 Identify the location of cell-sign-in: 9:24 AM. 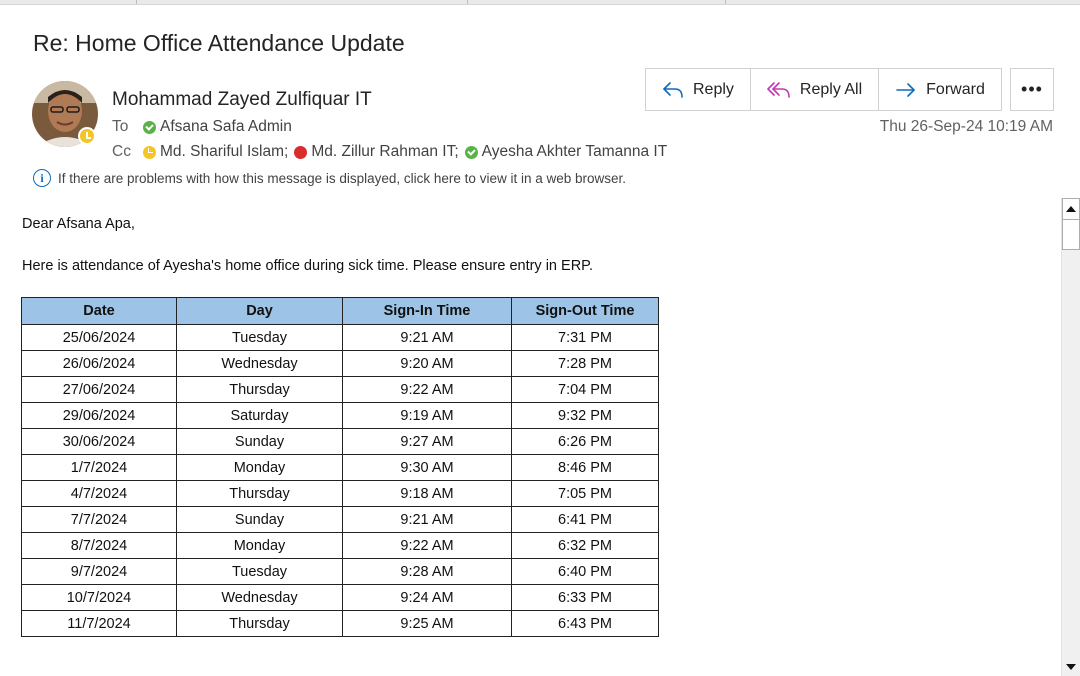
(427, 597).